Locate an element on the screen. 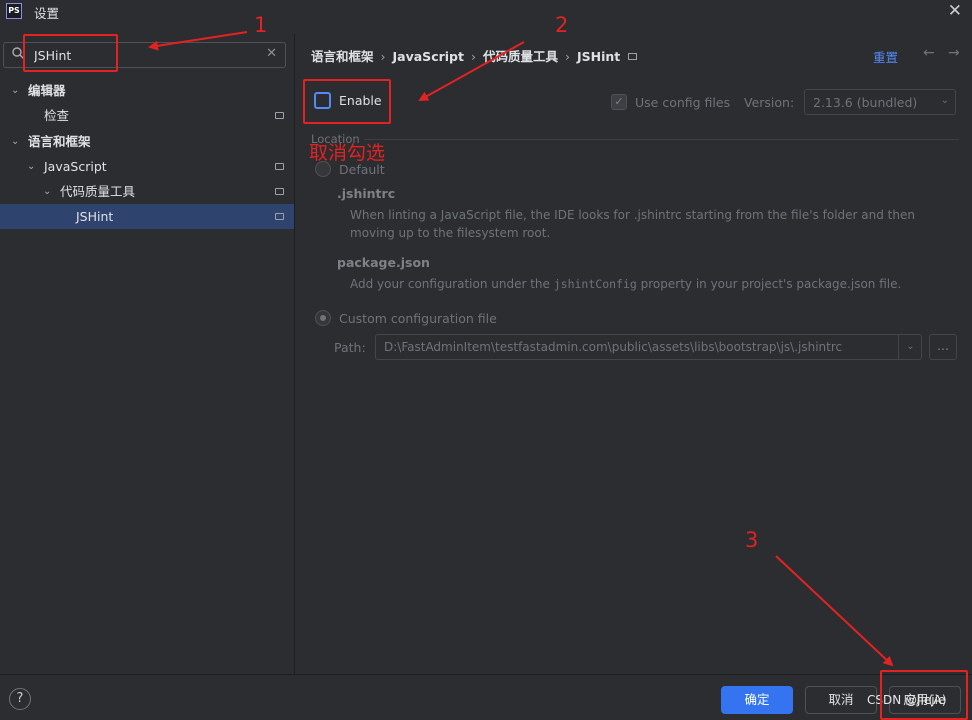 This screenshot has width=972, height=720. annotation-number-2: 2 is located at coordinates (562, 25).